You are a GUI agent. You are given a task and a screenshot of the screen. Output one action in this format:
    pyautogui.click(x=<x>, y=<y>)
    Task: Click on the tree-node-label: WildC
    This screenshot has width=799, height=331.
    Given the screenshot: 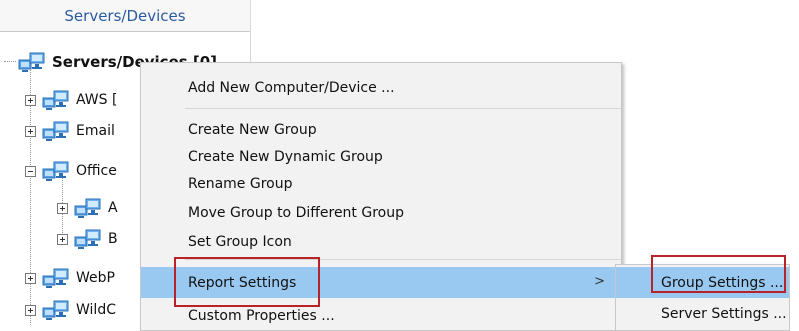 What is the action you would take?
    pyautogui.click(x=96, y=310)
    